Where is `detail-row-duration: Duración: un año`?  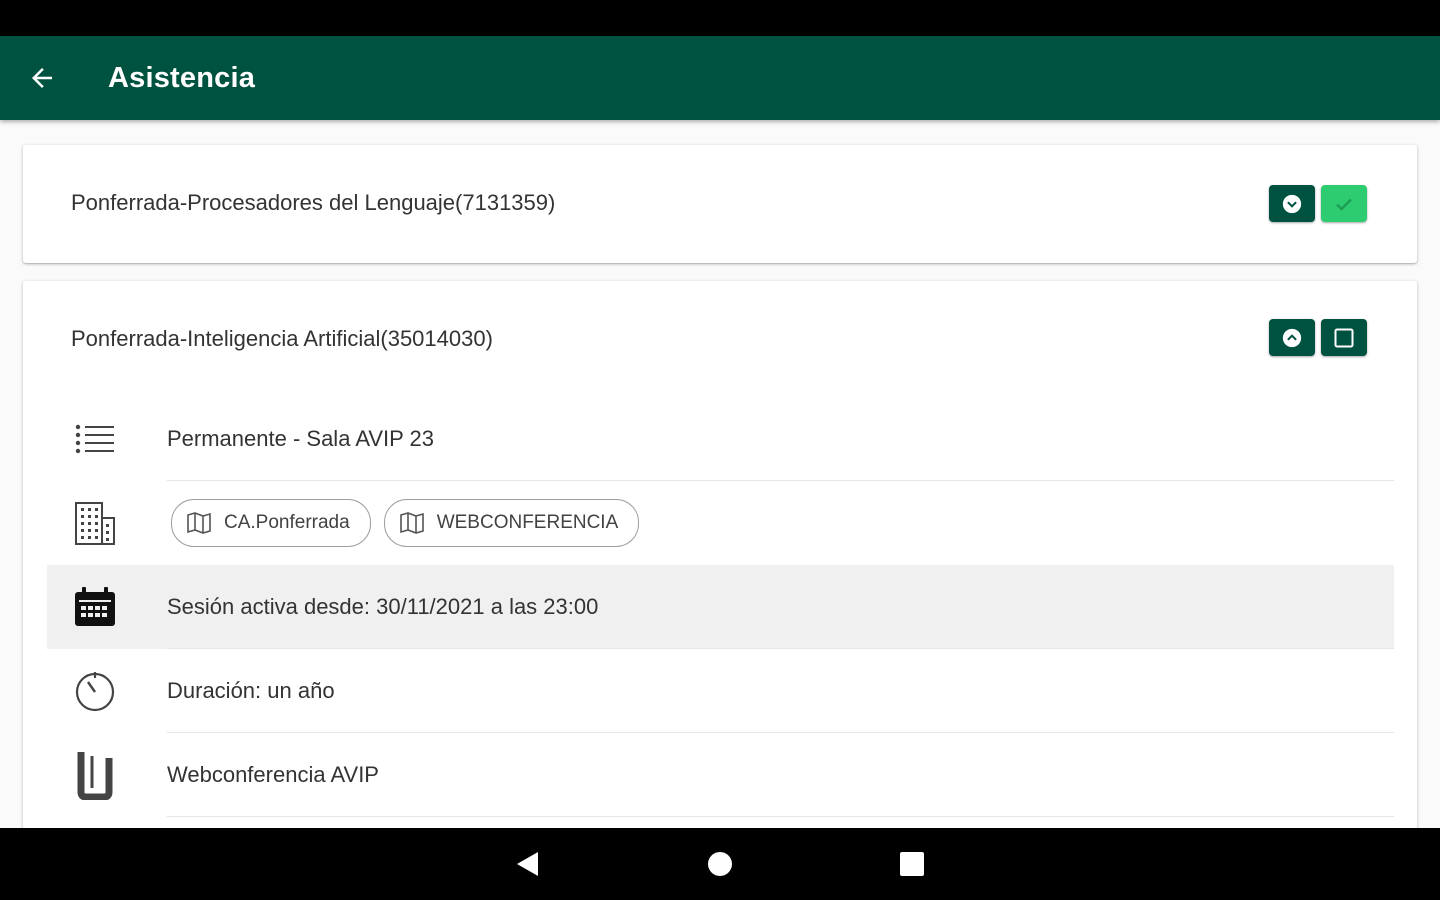 detail-row-duration: Duración: un año is located at coordinates (720, 691).